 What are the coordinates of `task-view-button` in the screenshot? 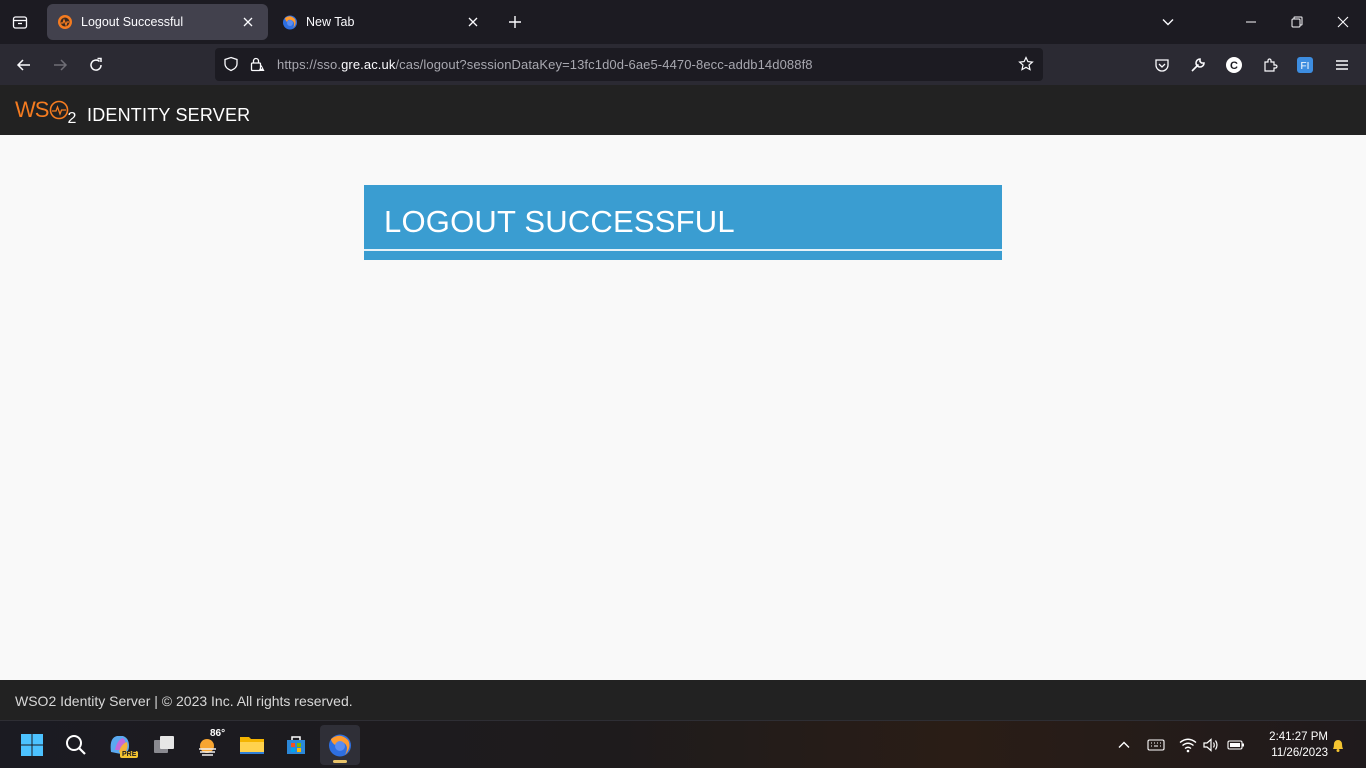 It's located at (164, 745).